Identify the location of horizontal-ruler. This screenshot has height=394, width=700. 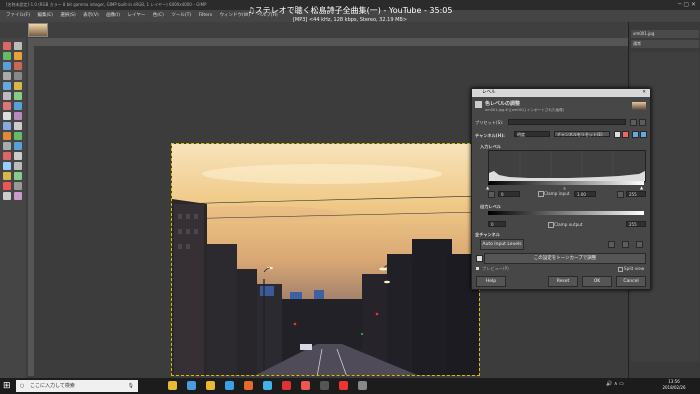
(333, 42).